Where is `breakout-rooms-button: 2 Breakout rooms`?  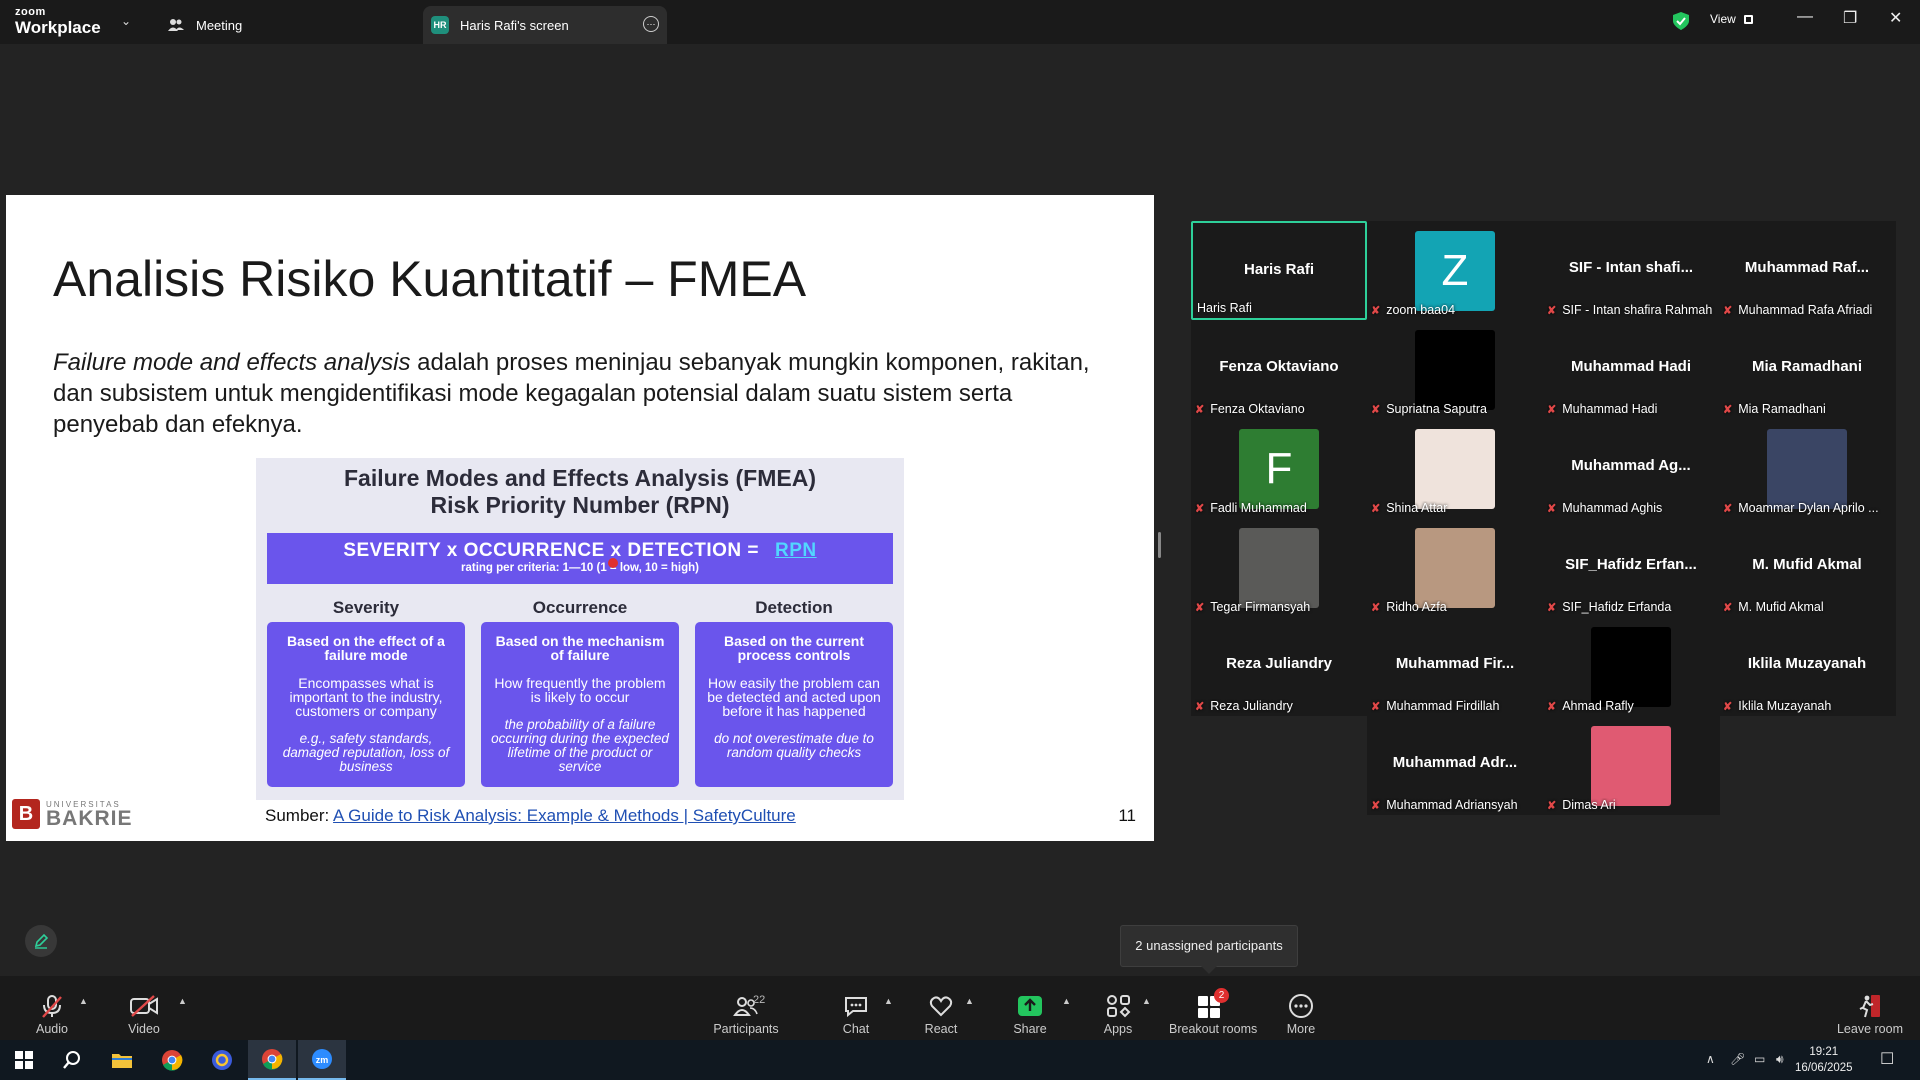
breakout-rooms-button: 2 Breakout rooms is located at coordinates (1213, 1012).